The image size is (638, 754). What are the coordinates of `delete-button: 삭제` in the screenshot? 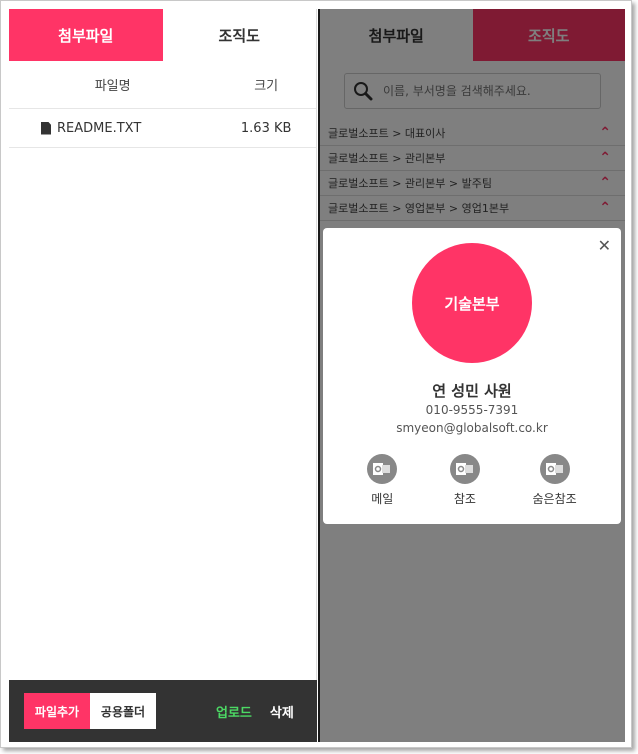 It's located at (282, 711).